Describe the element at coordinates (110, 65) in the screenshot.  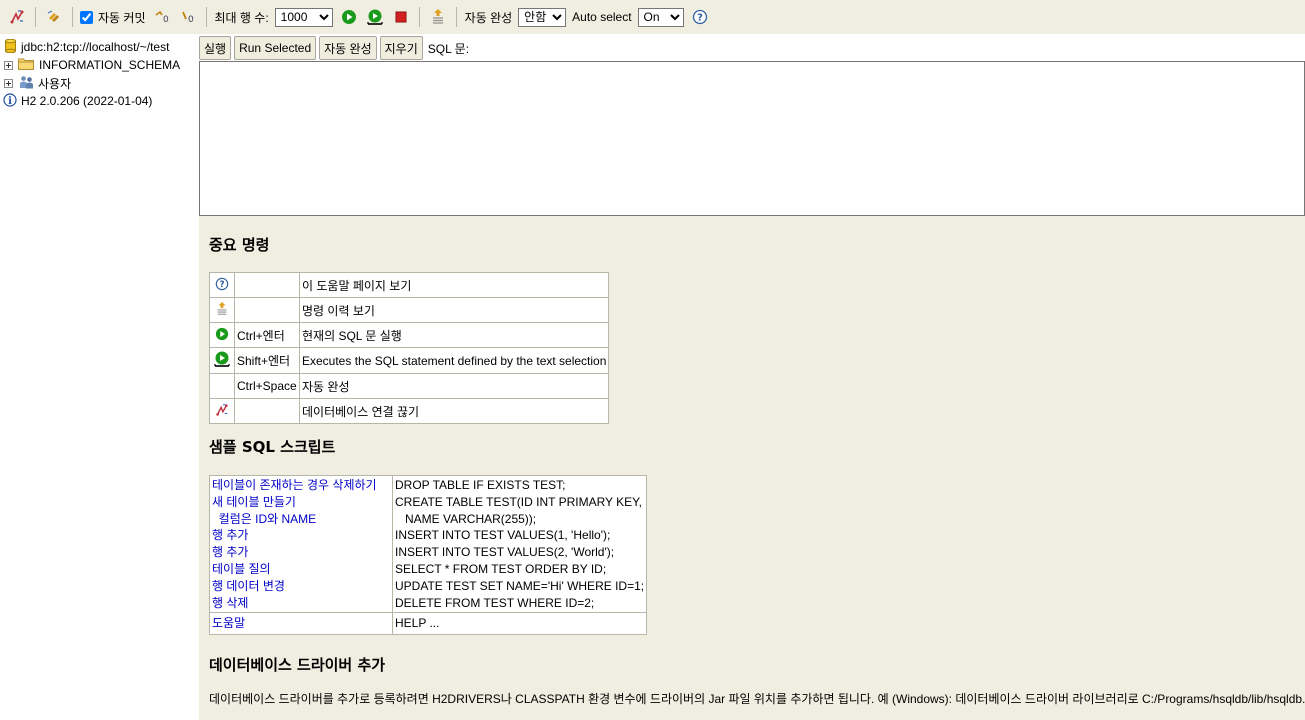
I see `tree-schema-label: INFORMATION_SCHEMA` at that location.